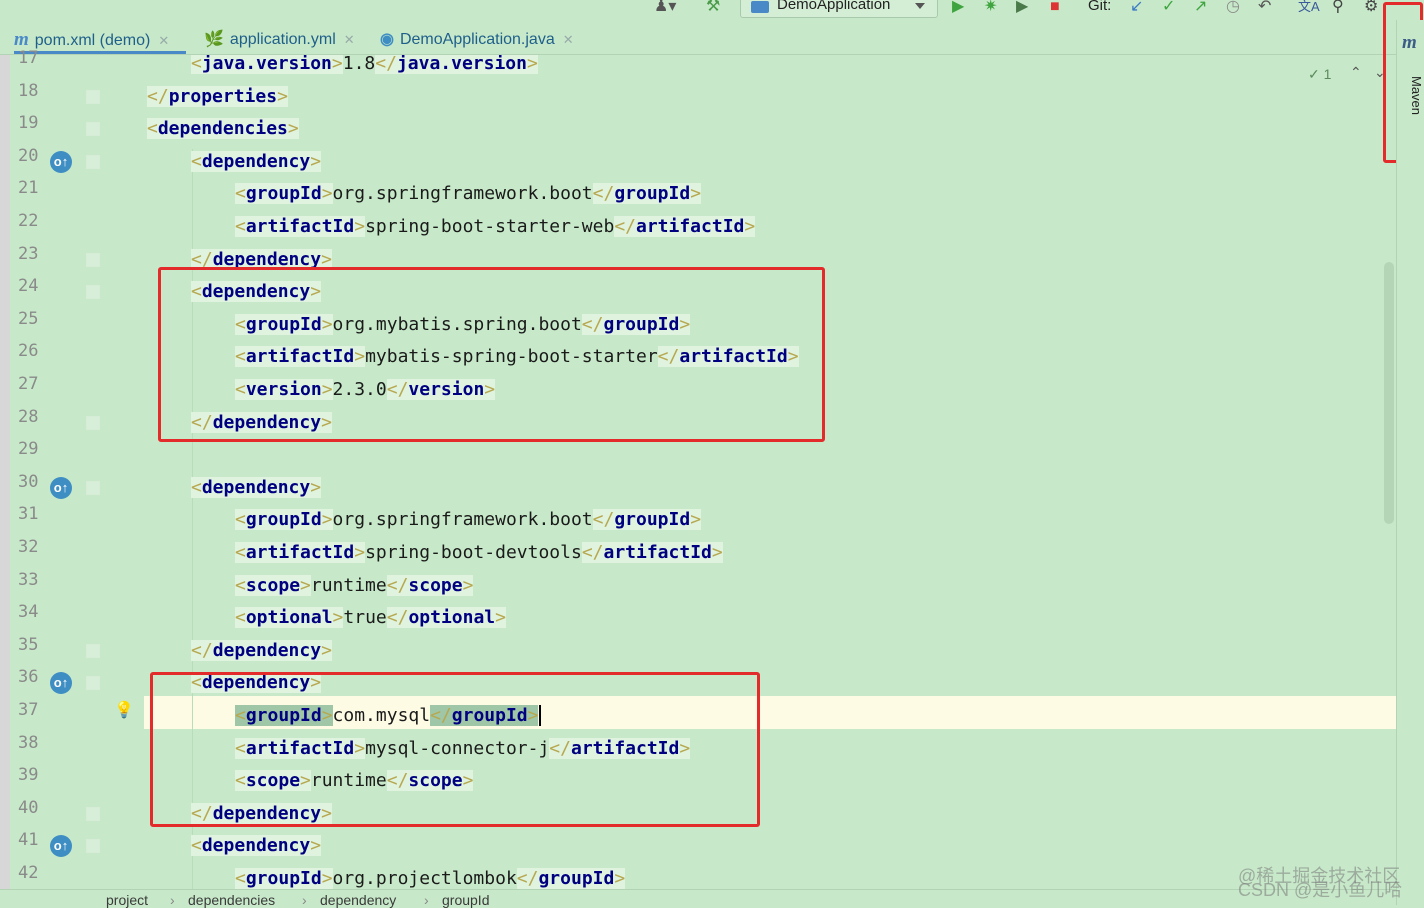  Describe the element at coordinates (28, 644) in the screenshot. I see `line-number: 35` at that location.